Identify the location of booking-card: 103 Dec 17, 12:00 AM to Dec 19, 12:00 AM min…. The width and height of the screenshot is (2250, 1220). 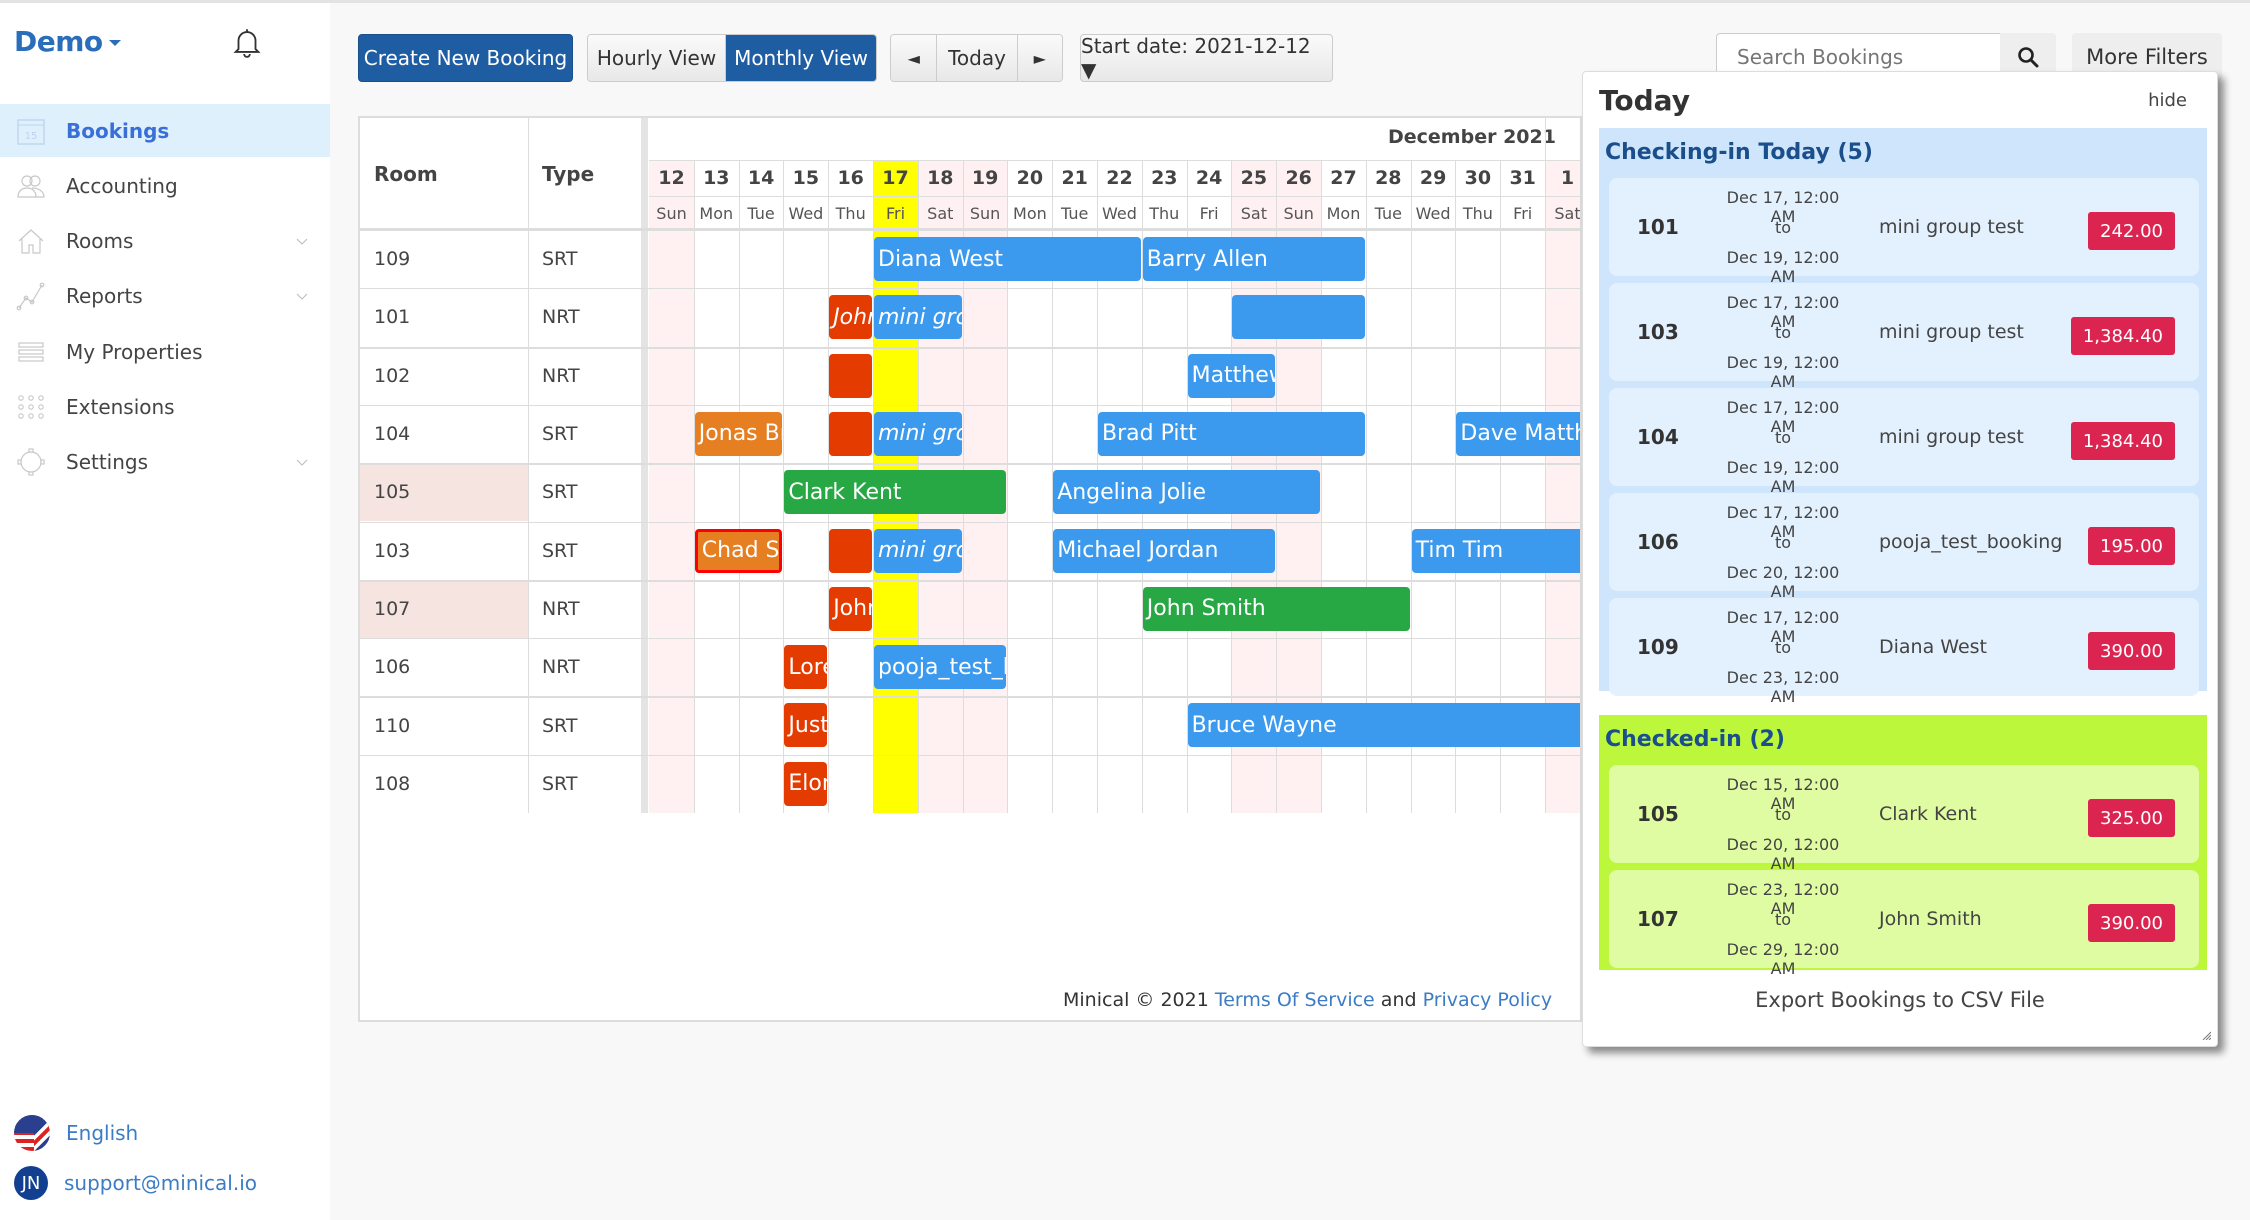
(1904, 337).